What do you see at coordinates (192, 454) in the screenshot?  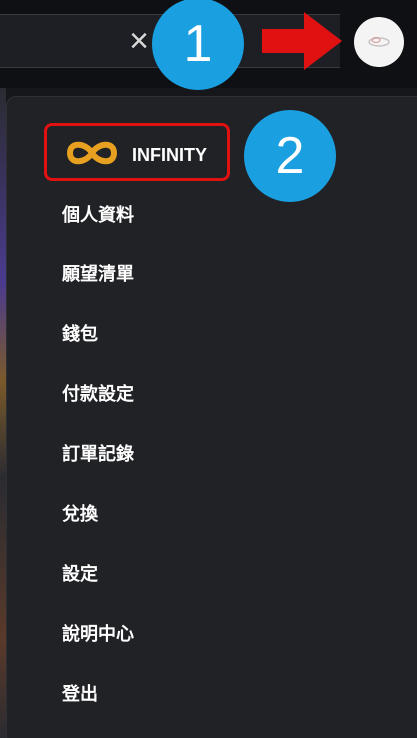 I see `menu-item-order-history: 訂單記錄` at bounding box center [192, 454].